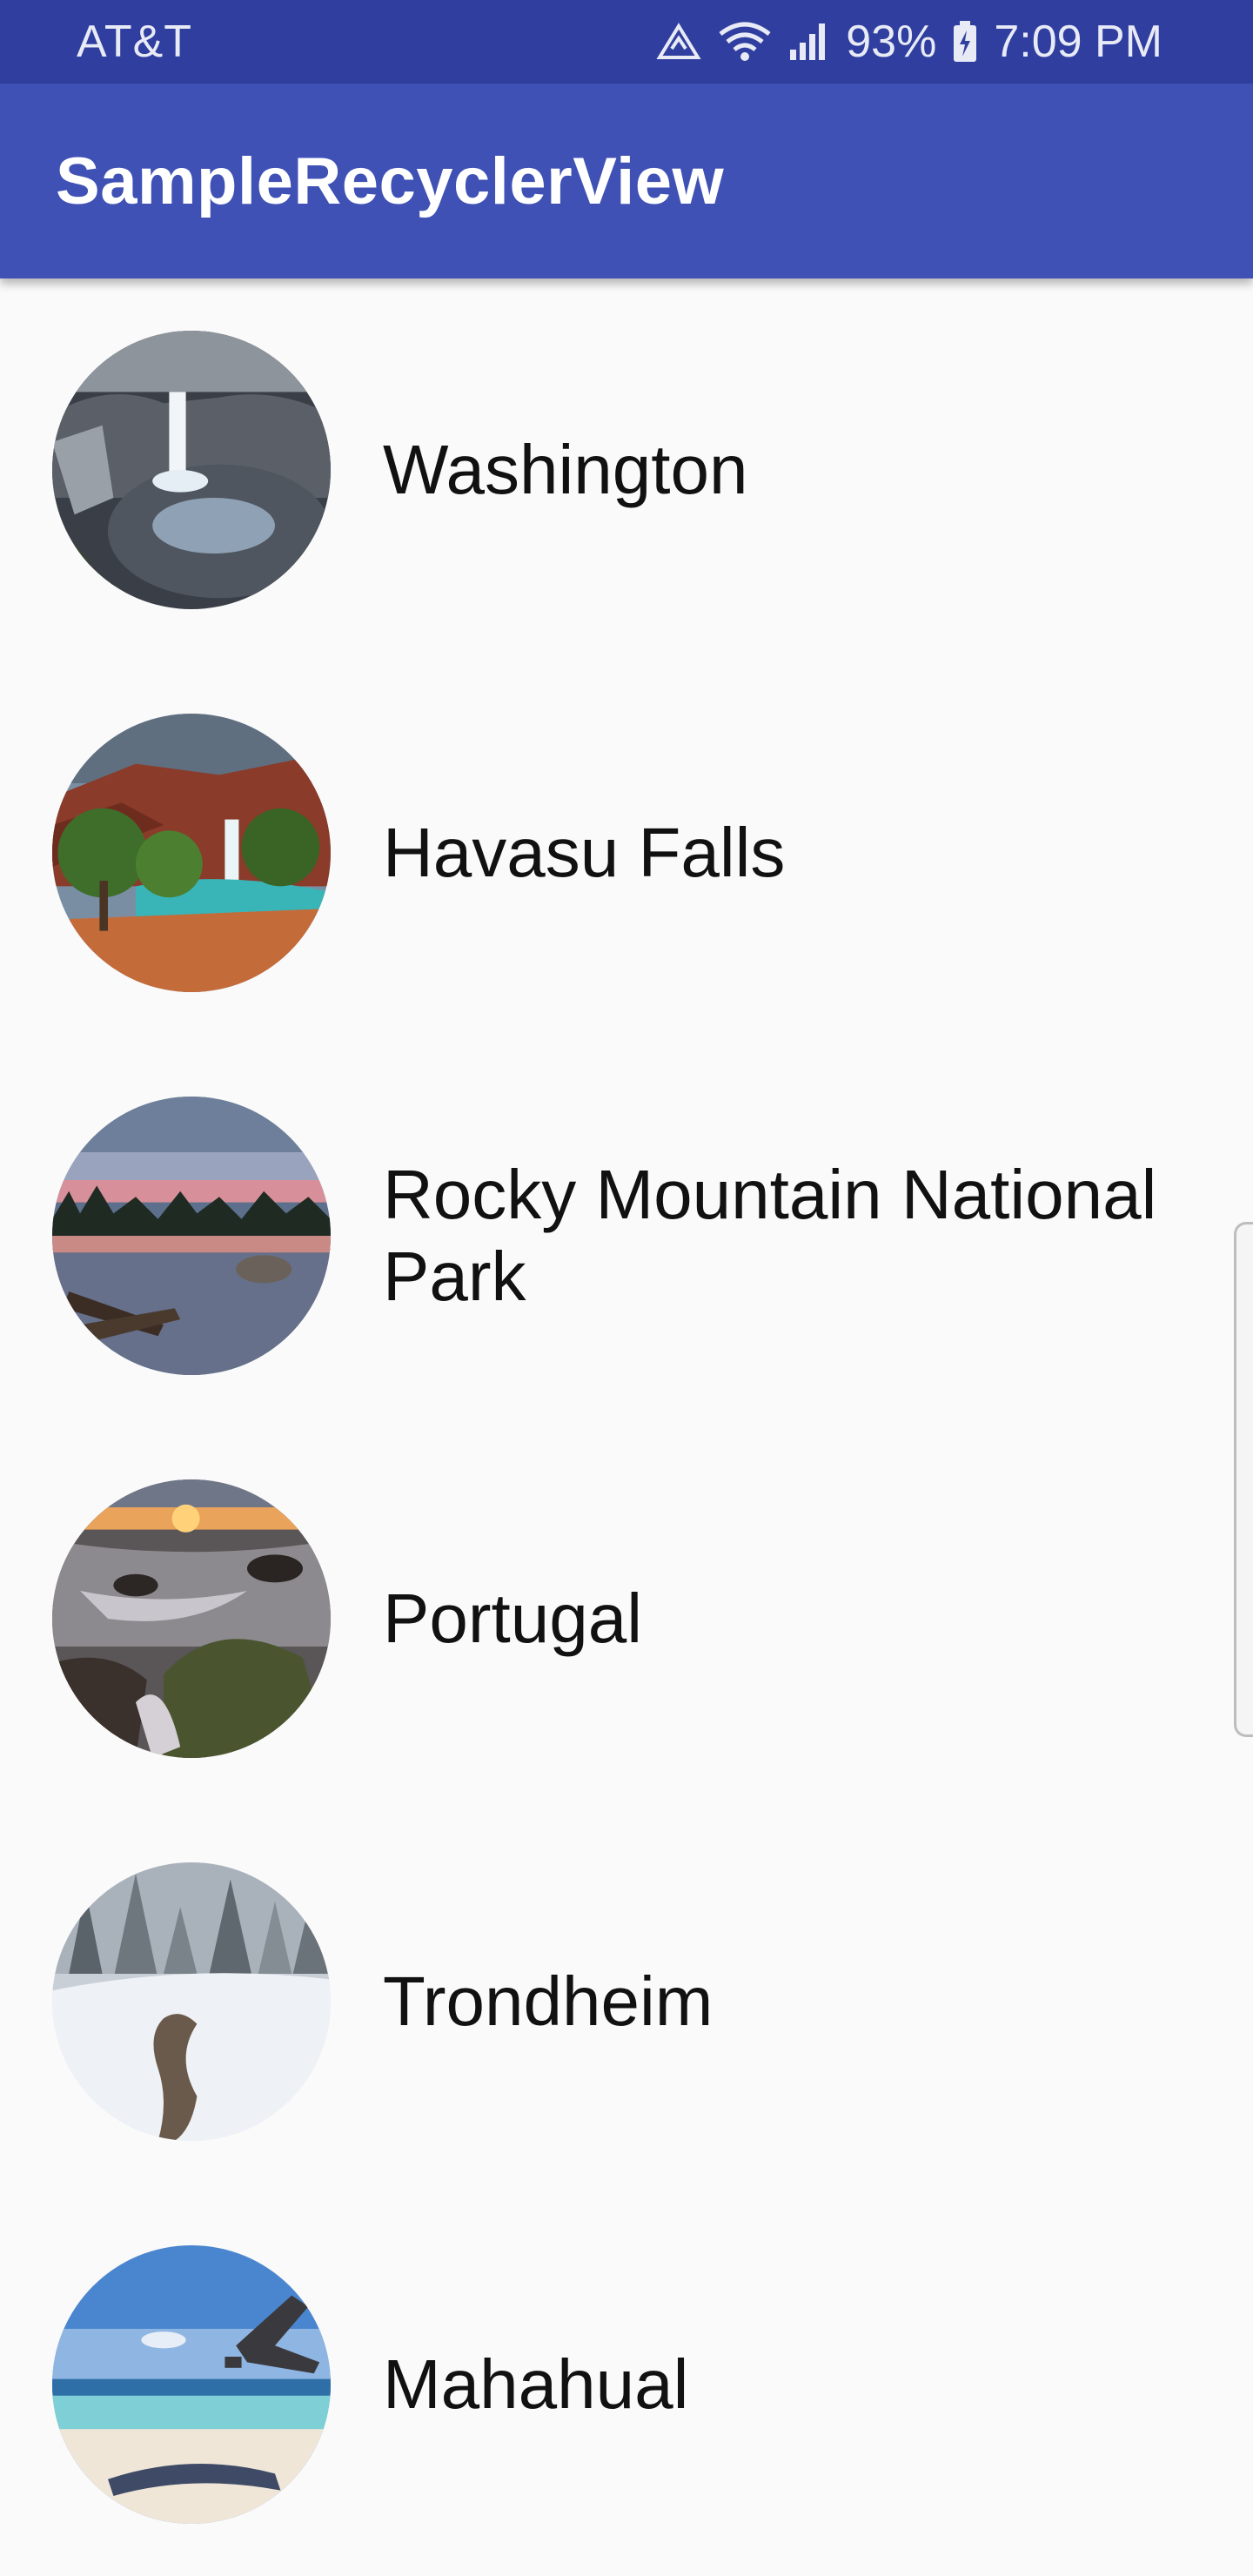 This screenshot has height=2576, width=1253. I want to click on havasu-falls-image, so click(191, 853).